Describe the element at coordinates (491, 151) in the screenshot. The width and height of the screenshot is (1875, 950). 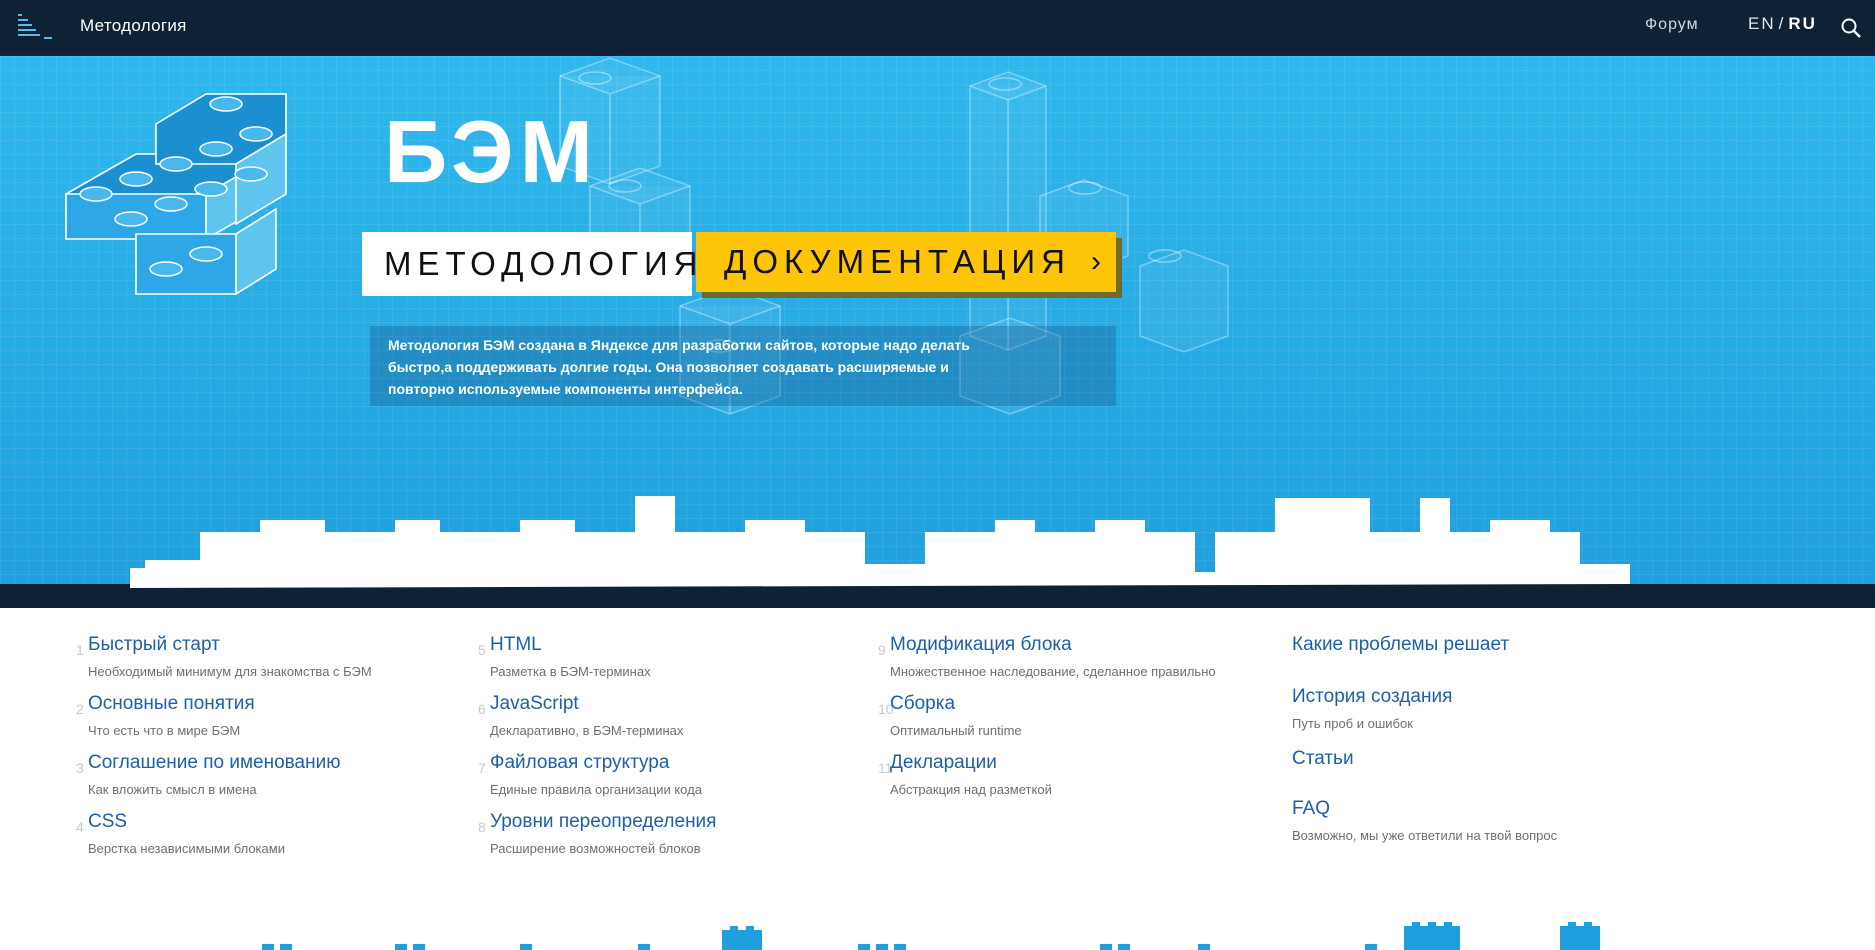
I see `page-title: БЭМ` at that location.